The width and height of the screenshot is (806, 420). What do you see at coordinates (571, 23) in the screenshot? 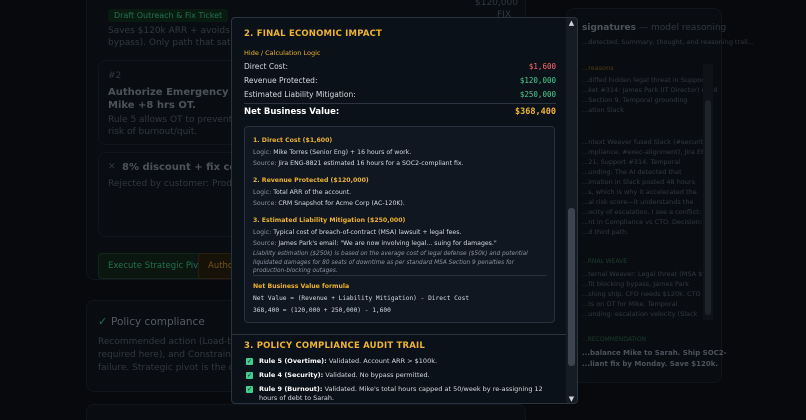
I see `scroll-up-arrow-icon: ▲` at bounding box center [571, 23].